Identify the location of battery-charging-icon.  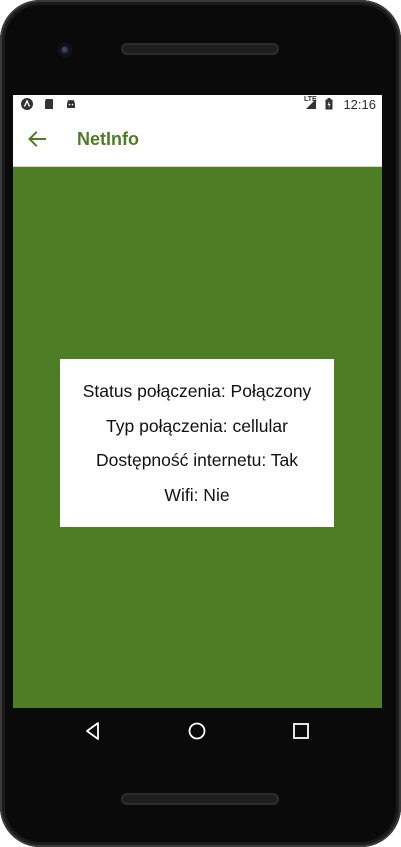
(329, 104).